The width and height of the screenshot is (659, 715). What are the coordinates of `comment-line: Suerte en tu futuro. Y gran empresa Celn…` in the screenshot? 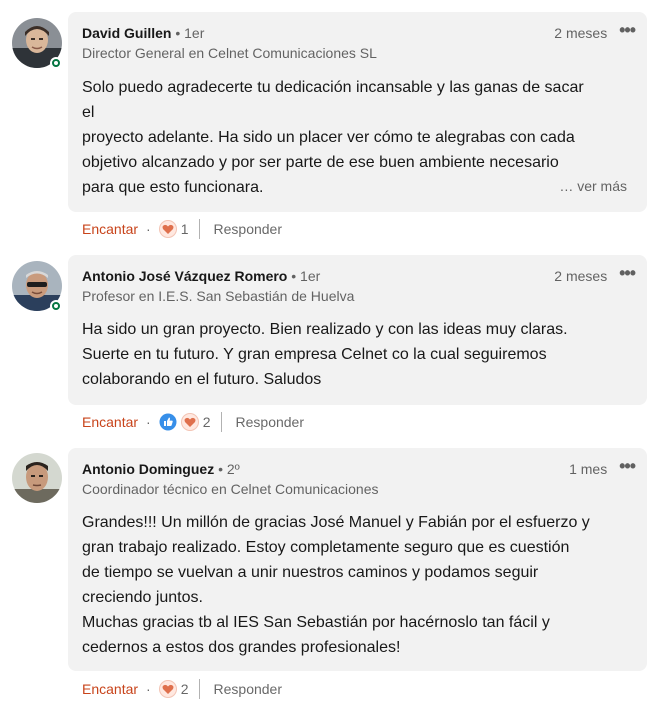 It's located at (314, 354).